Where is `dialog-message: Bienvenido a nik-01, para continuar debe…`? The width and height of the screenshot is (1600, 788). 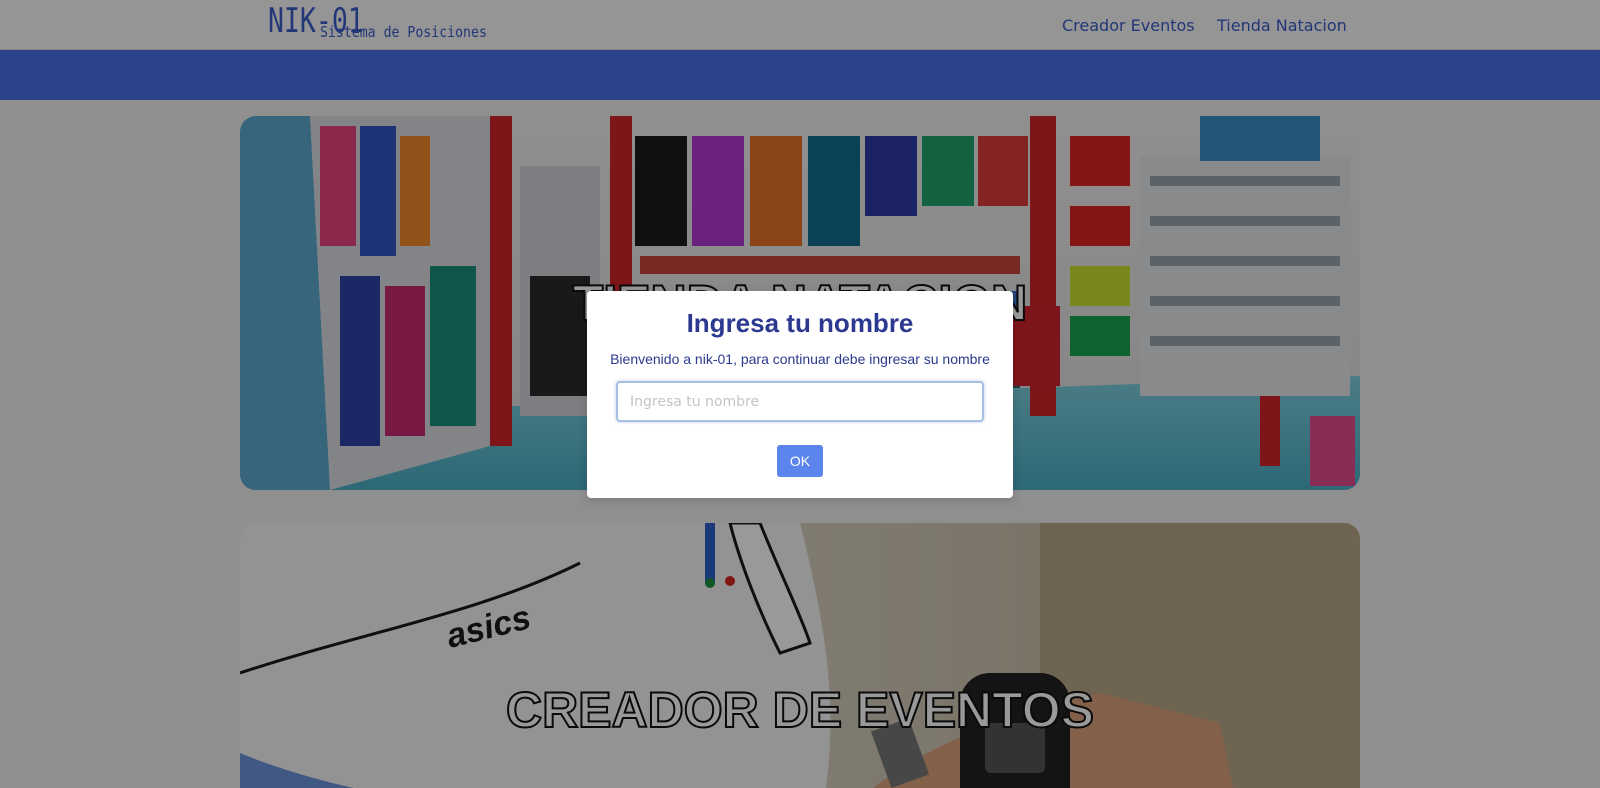
dialog-message: Bienvenido a nik-01, para continuar debe… is located at coordinates (800, 359).